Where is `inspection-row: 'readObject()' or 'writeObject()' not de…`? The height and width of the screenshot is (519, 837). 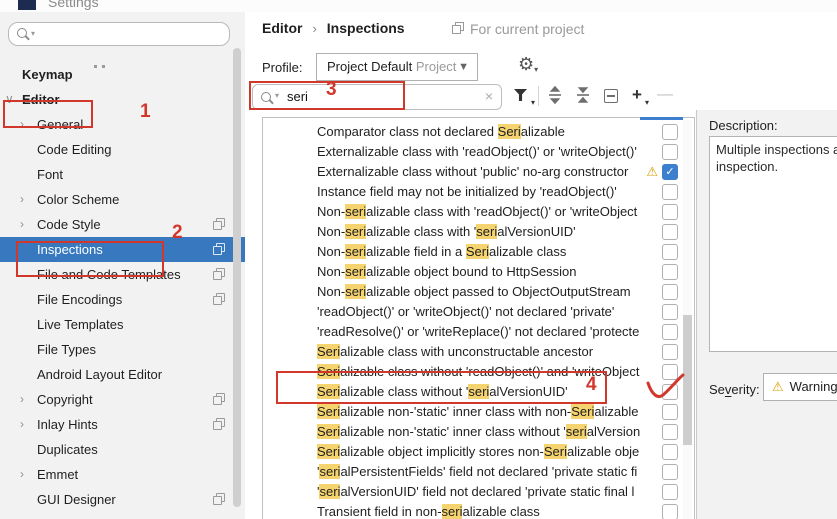
inspection-row: 'readObject()' or 'writeObject()' not de… is located at coordinates (478, 312).